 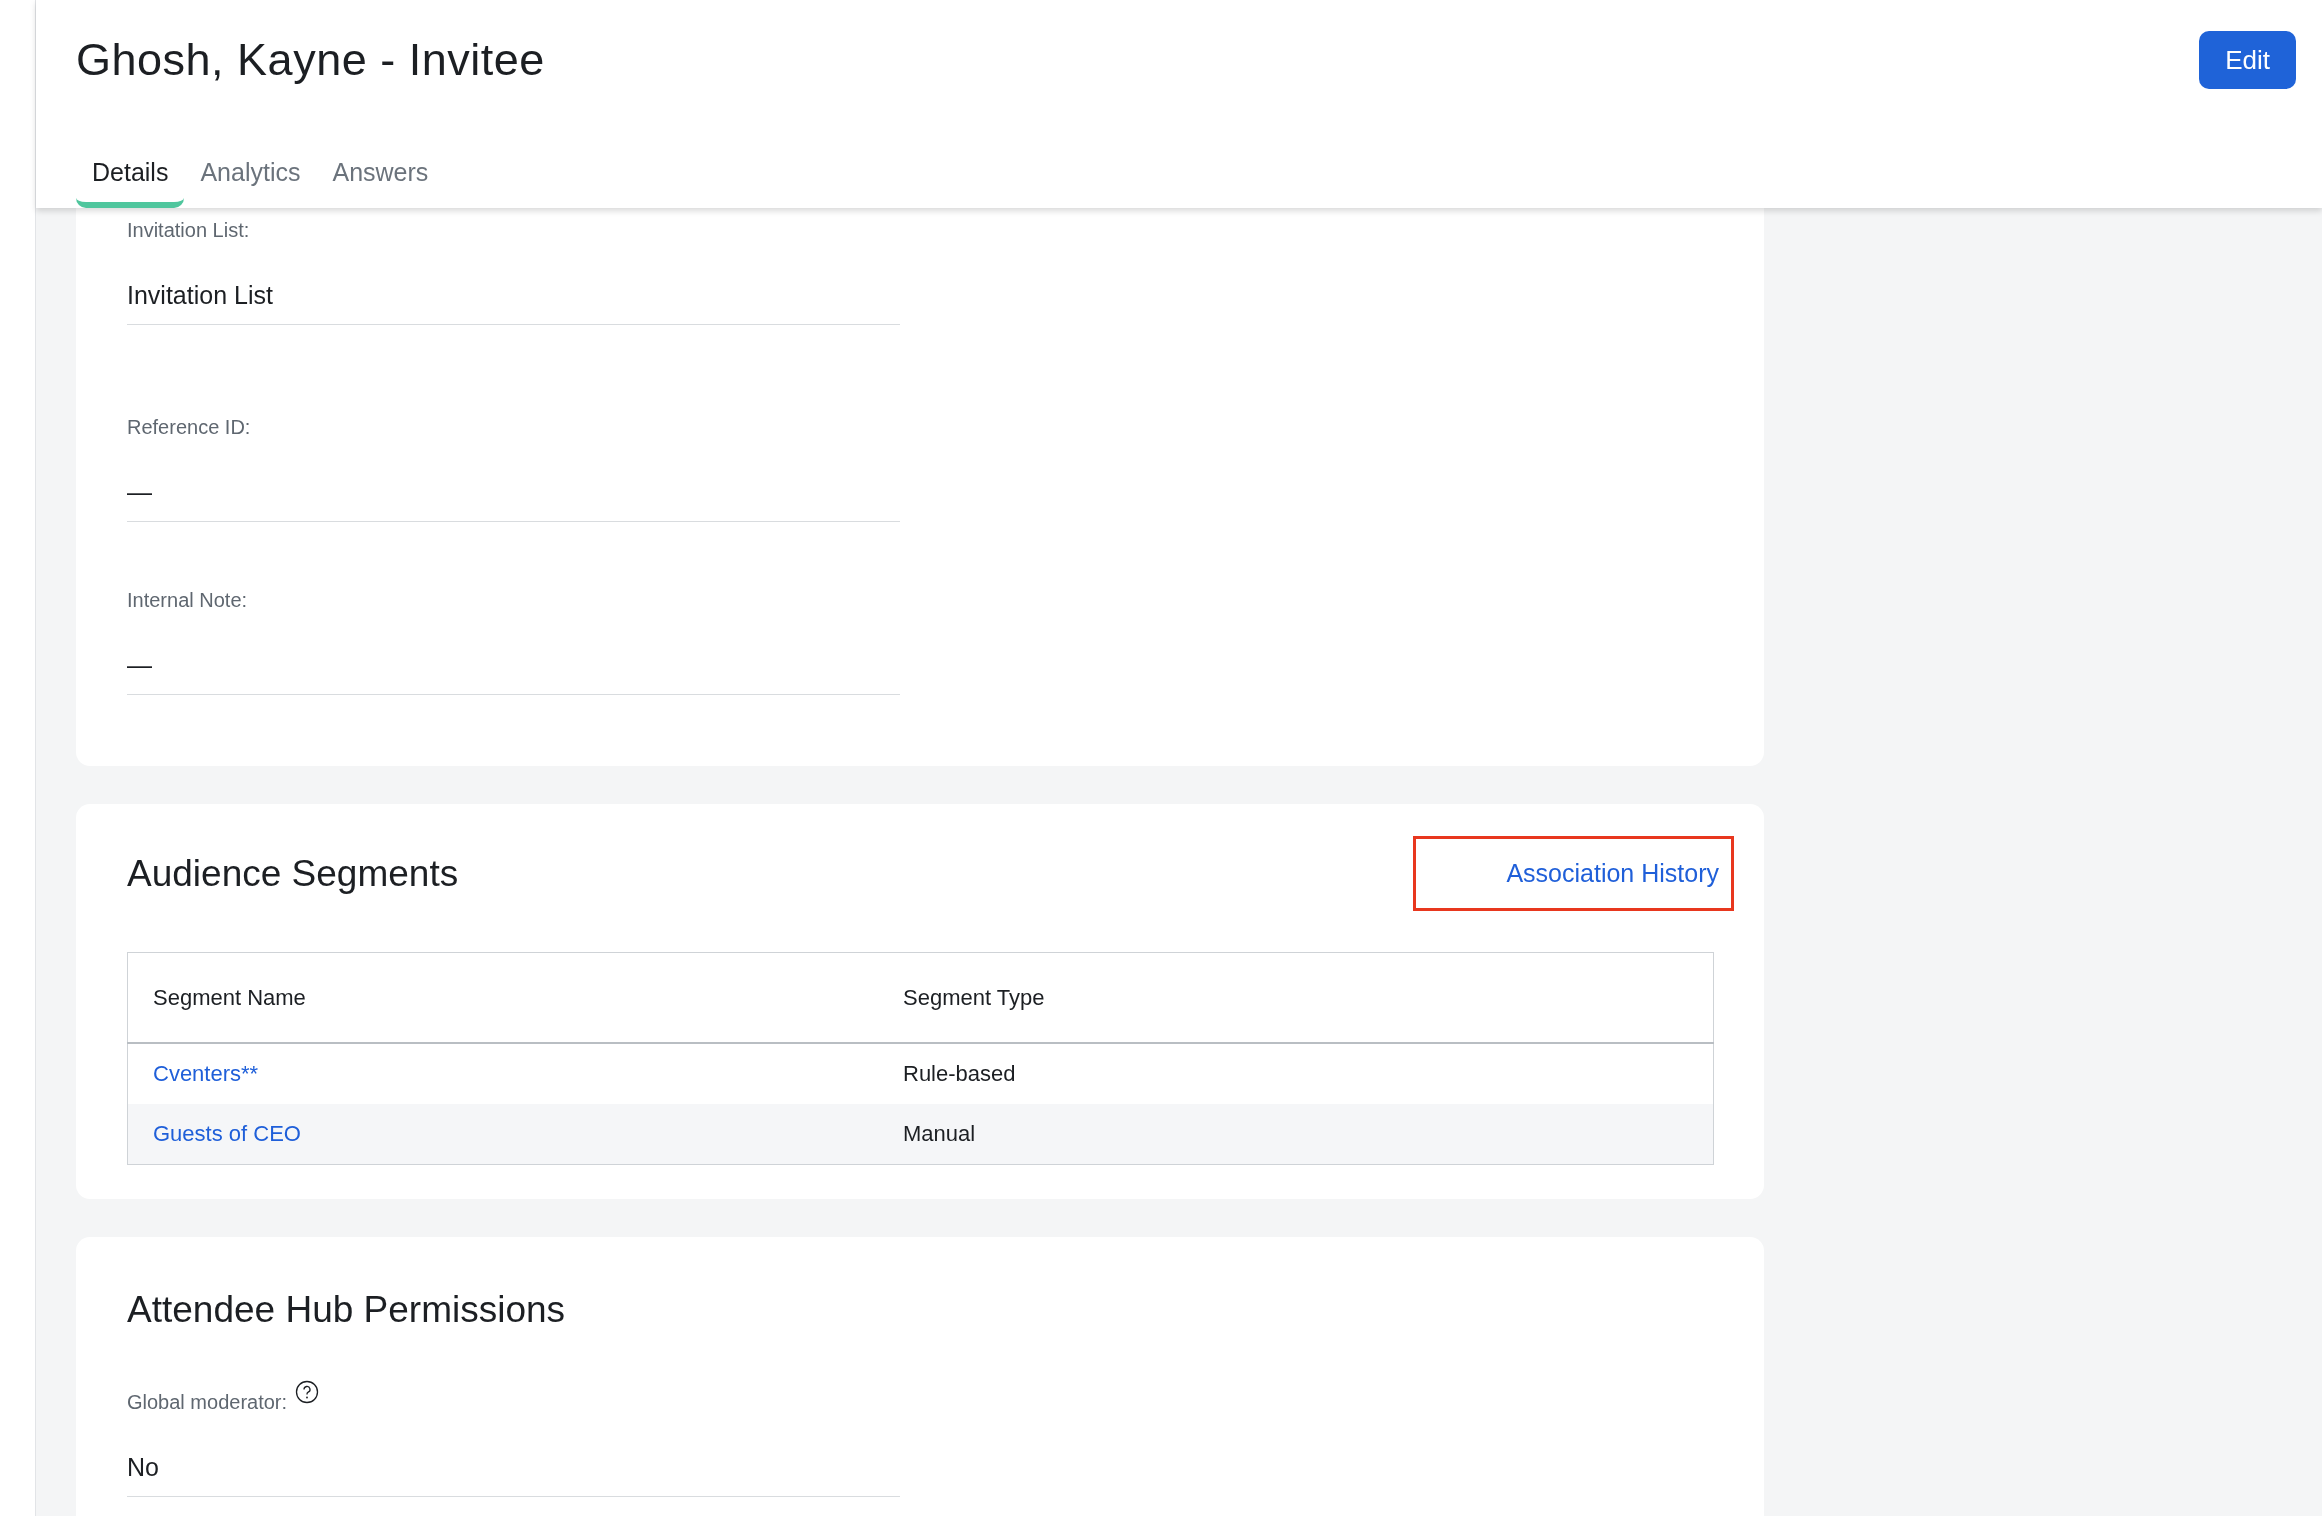 I want to click on column-header: Segment Type, so click(x=1296, y=997).